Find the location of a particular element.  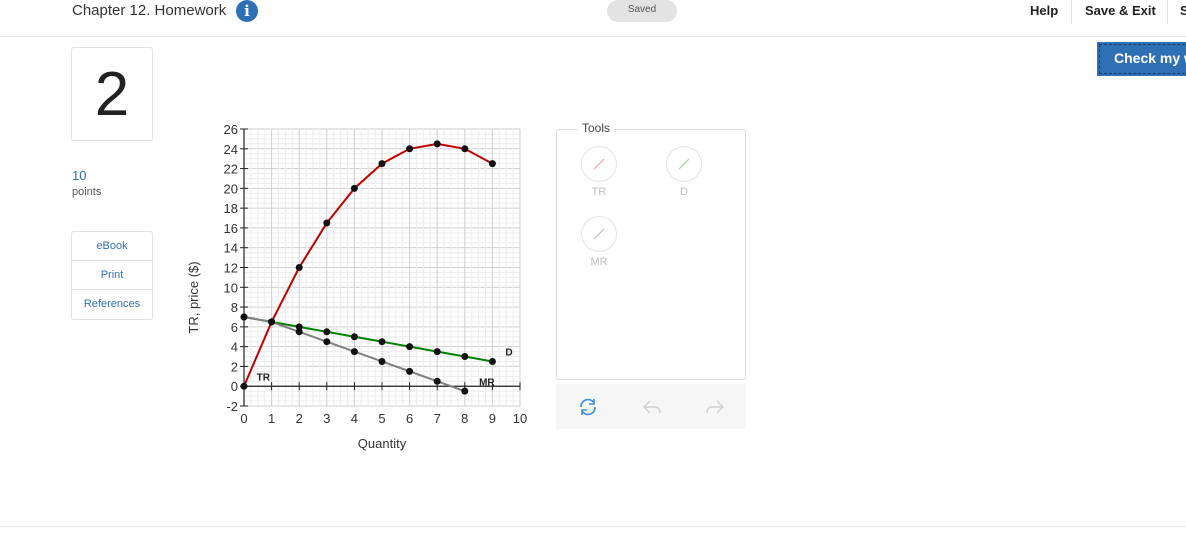

y-tick-label: 0 is located at coordinates (234, 386).